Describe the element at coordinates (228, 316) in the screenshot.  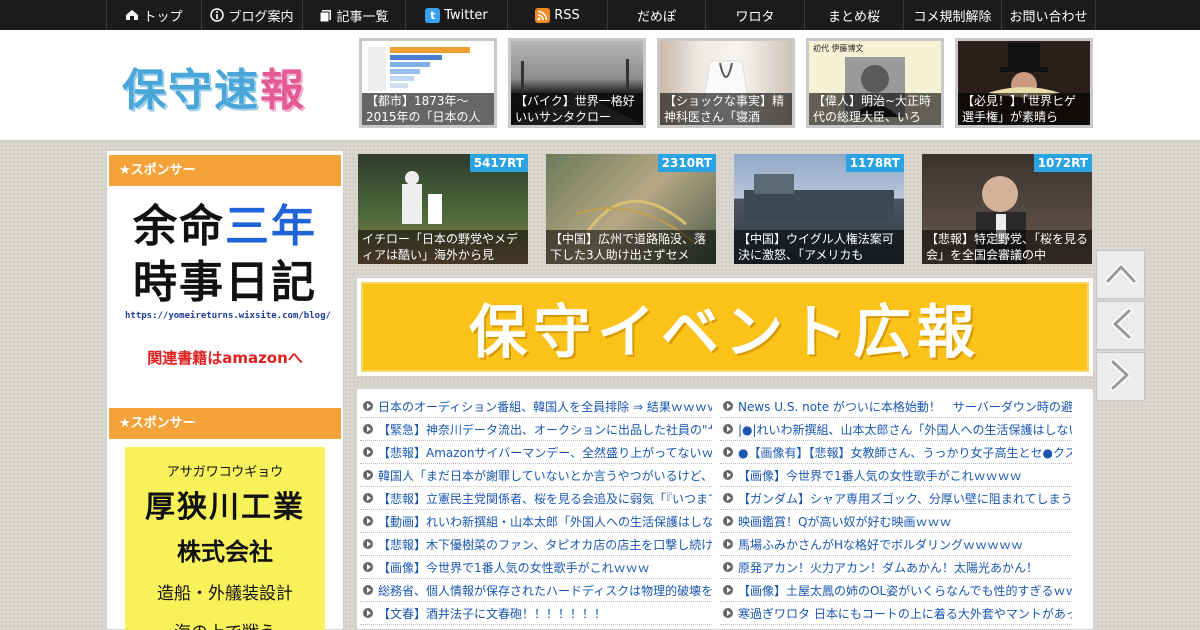
I see `ad-url: https://yomeireturns.wixsite.com/blog/` at that location.